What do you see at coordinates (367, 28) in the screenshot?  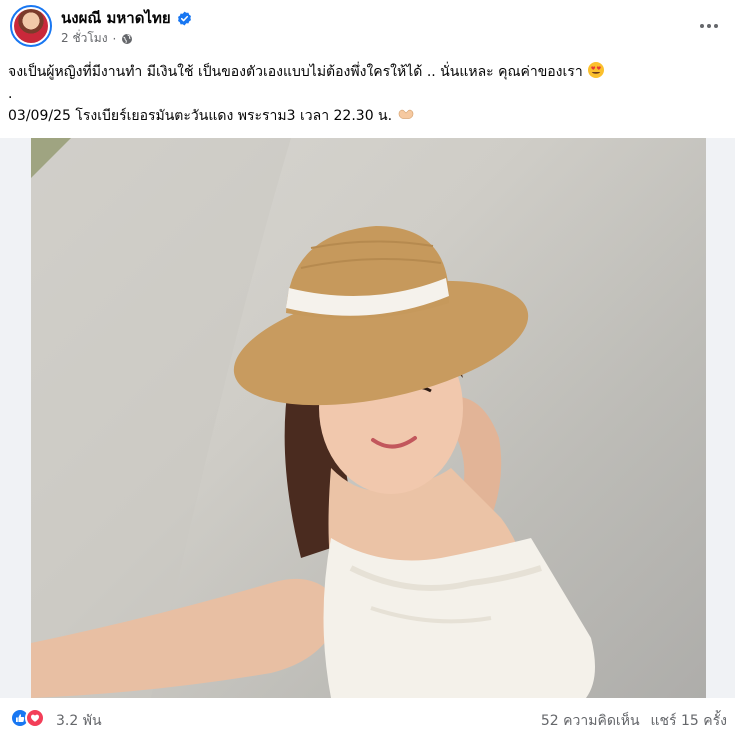 I see `post-header: นงผณี มหาดไทย 2 ชั่วโมง ·` at bounding box center [367, 28].